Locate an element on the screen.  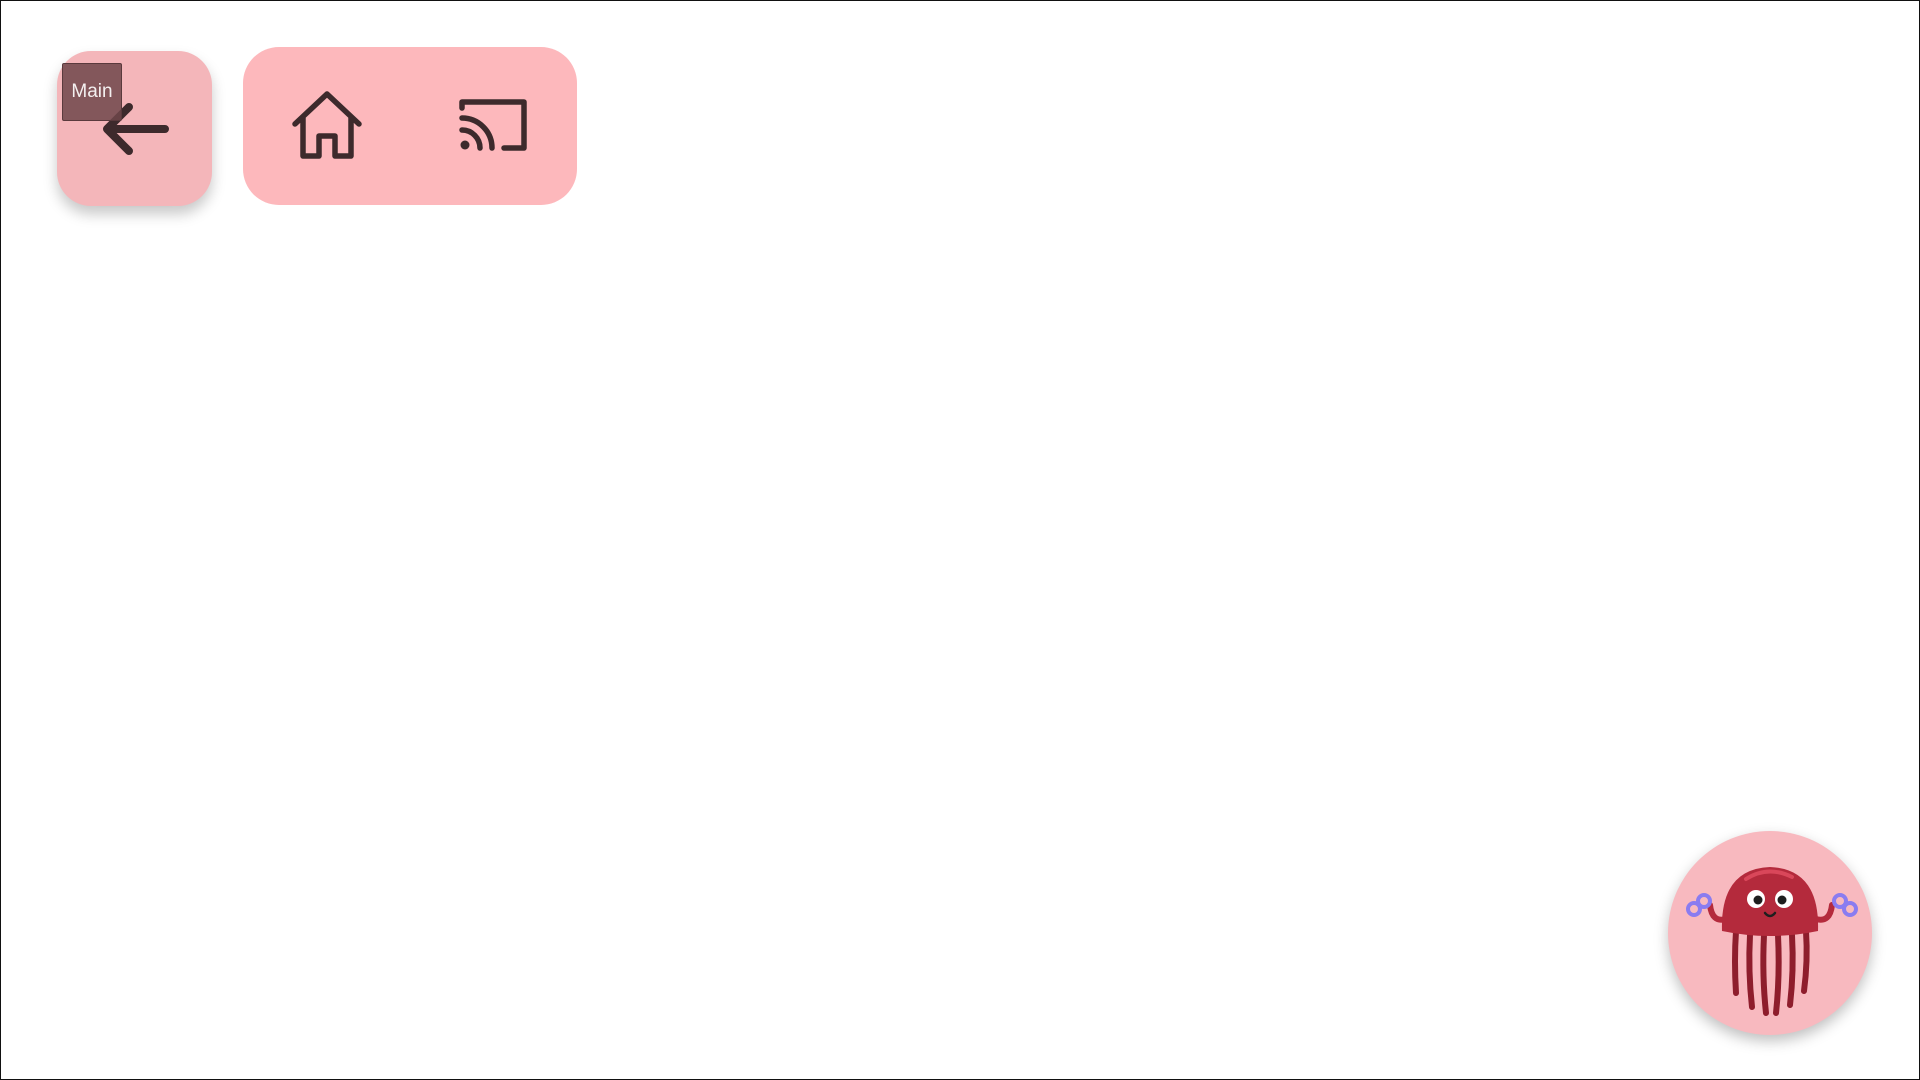
nav-button-group is located at coordinates (410, 126).